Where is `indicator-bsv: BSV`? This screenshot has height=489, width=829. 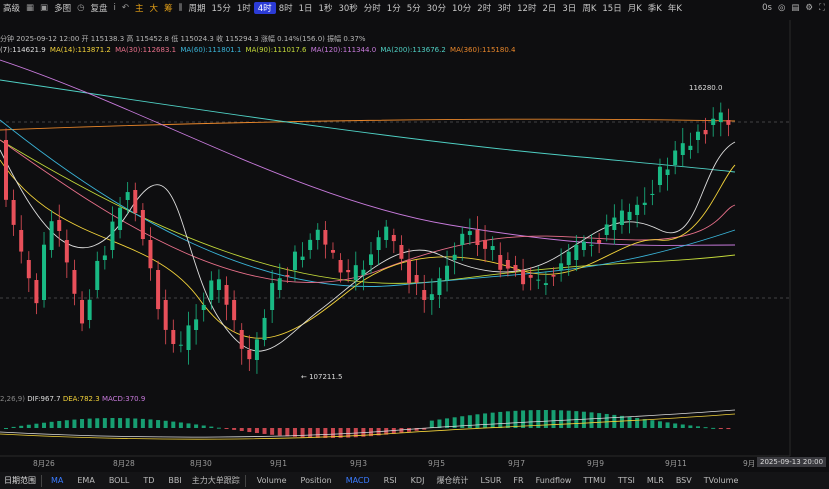 indicator-bsv: BSV is located at coordinates (684, 480).